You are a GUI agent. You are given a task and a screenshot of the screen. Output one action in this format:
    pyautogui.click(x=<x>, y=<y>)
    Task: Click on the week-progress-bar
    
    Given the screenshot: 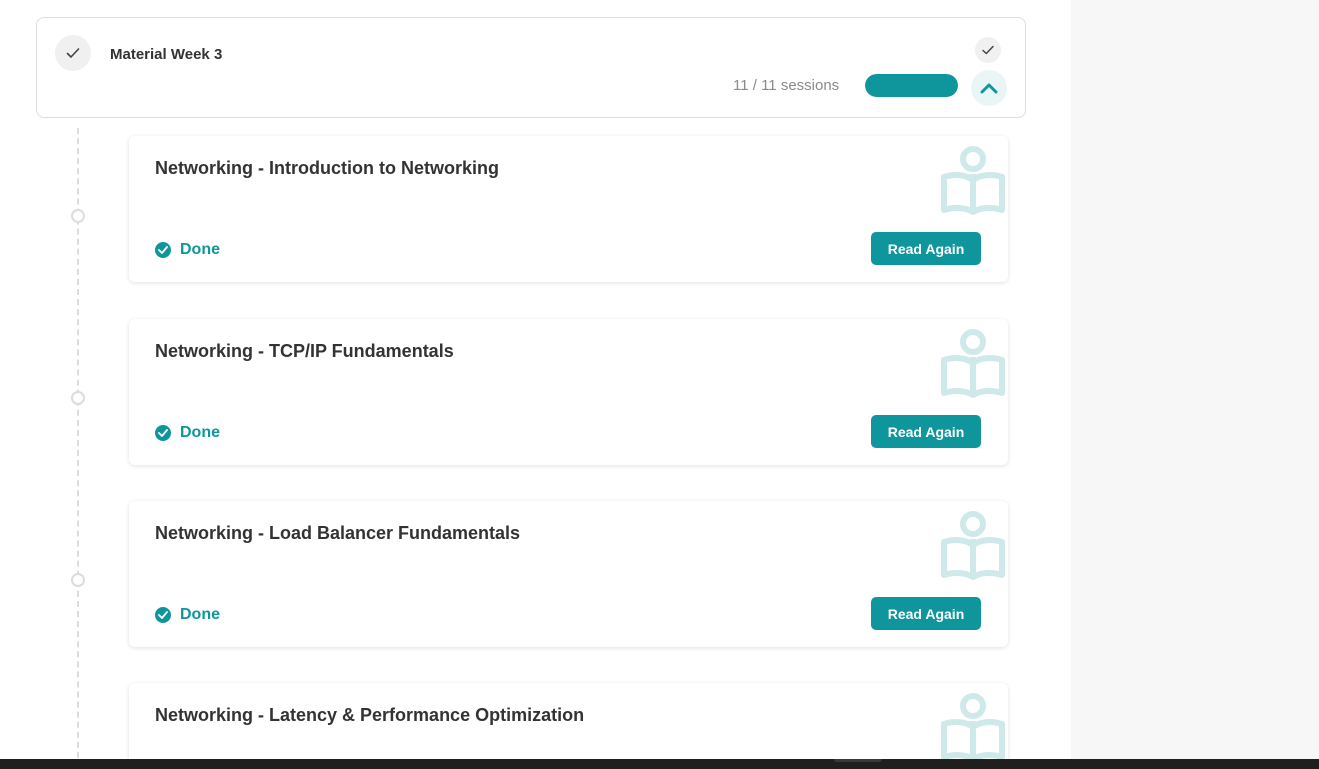 What is the action you would take?
    pyautogui.click(x=911, y=85)
    